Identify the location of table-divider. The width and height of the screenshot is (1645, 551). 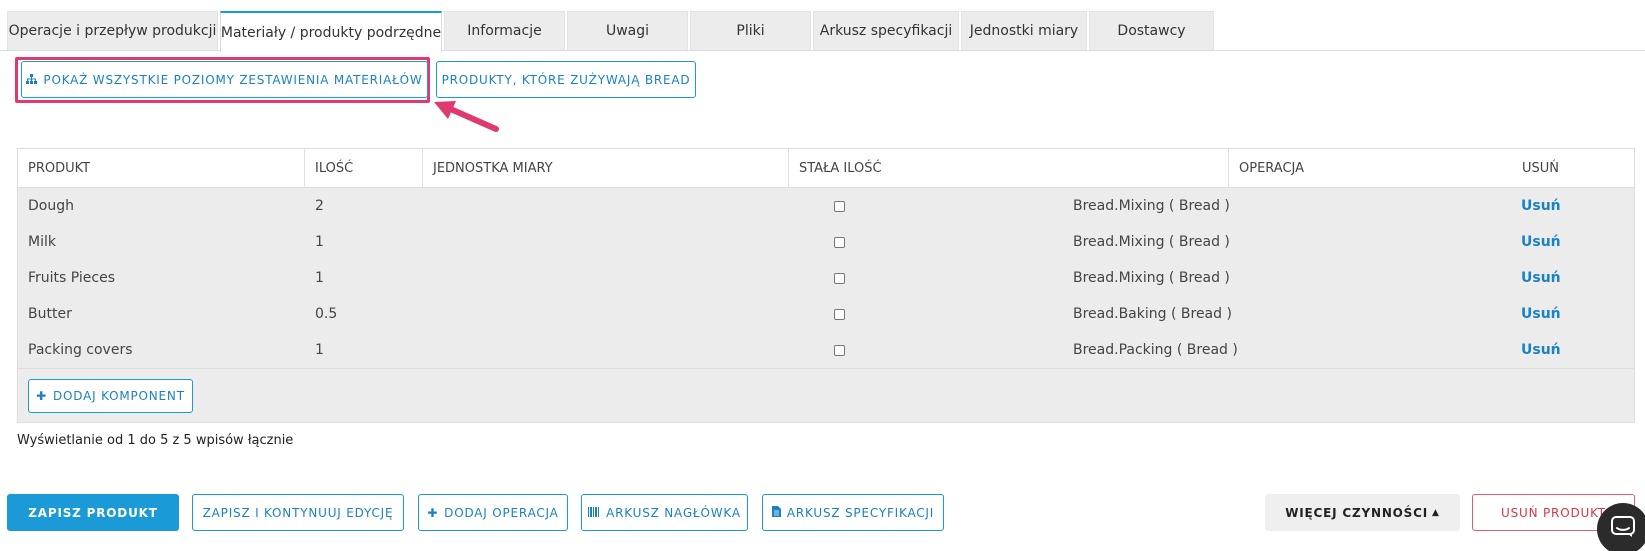
(826, 368).